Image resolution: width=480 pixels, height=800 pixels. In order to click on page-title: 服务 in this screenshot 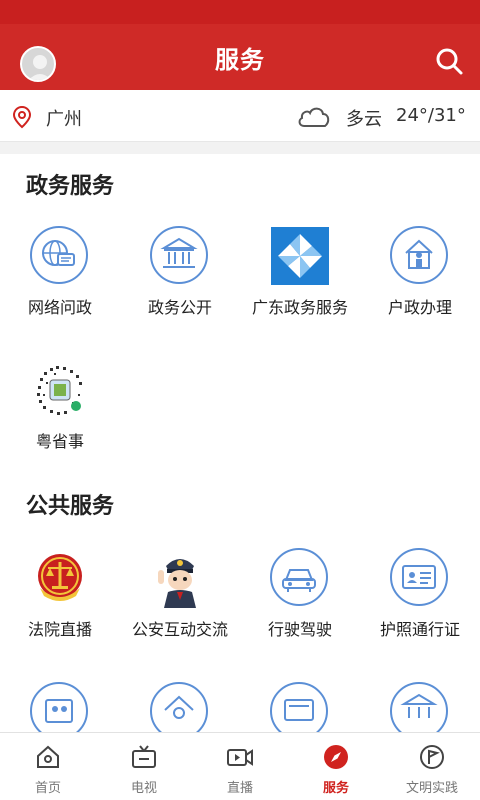, I will do `click(240, 59)`.